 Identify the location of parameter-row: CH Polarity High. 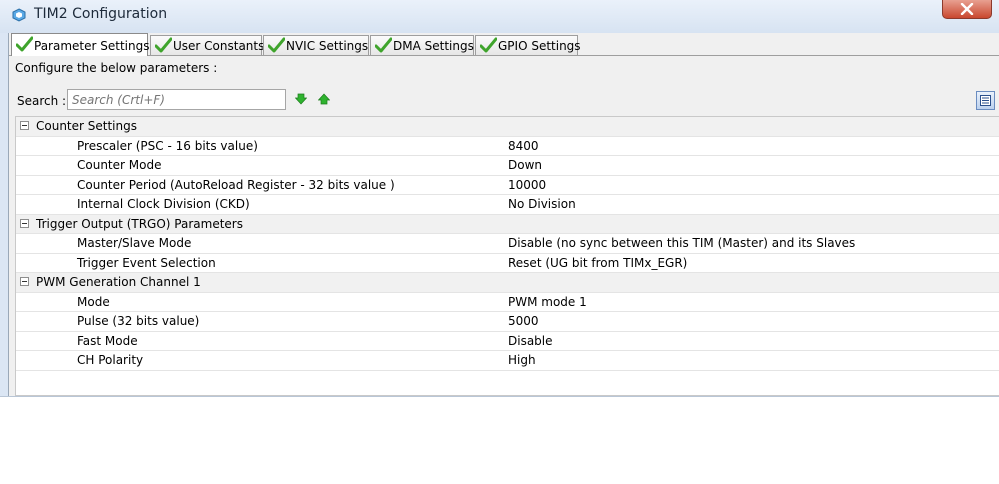
(507, 361).